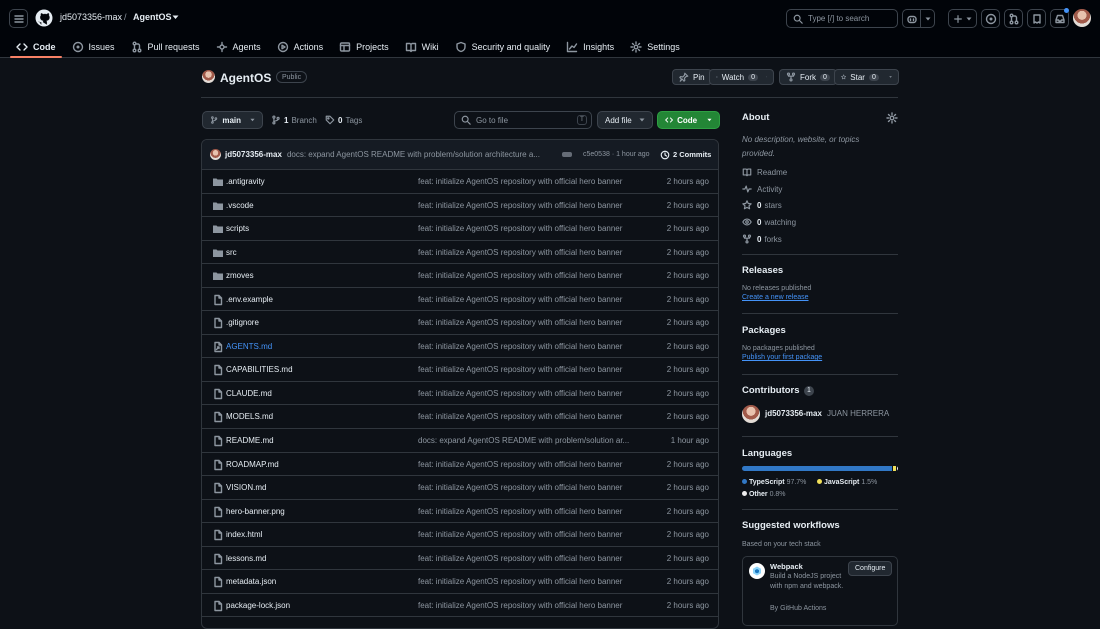  I want to click on tab-pull-requests: Pull requests, so click(165, 47).